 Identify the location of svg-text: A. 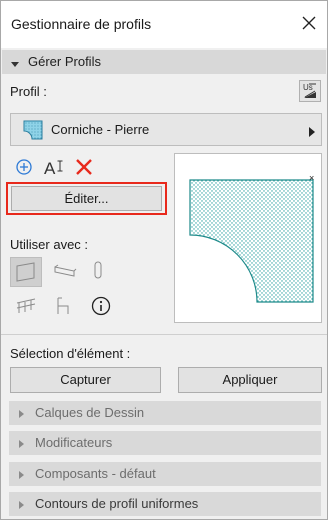
(50, 168).